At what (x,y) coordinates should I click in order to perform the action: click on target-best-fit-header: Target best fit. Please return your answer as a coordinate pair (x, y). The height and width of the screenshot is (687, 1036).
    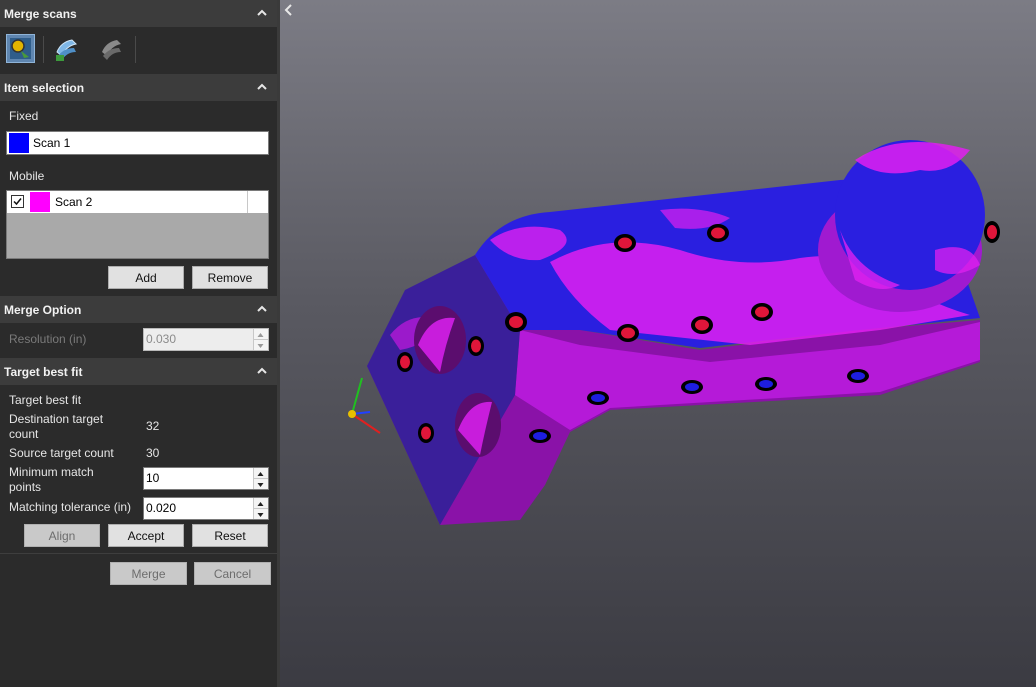
    Looking at the image, I should click on (138, 371).